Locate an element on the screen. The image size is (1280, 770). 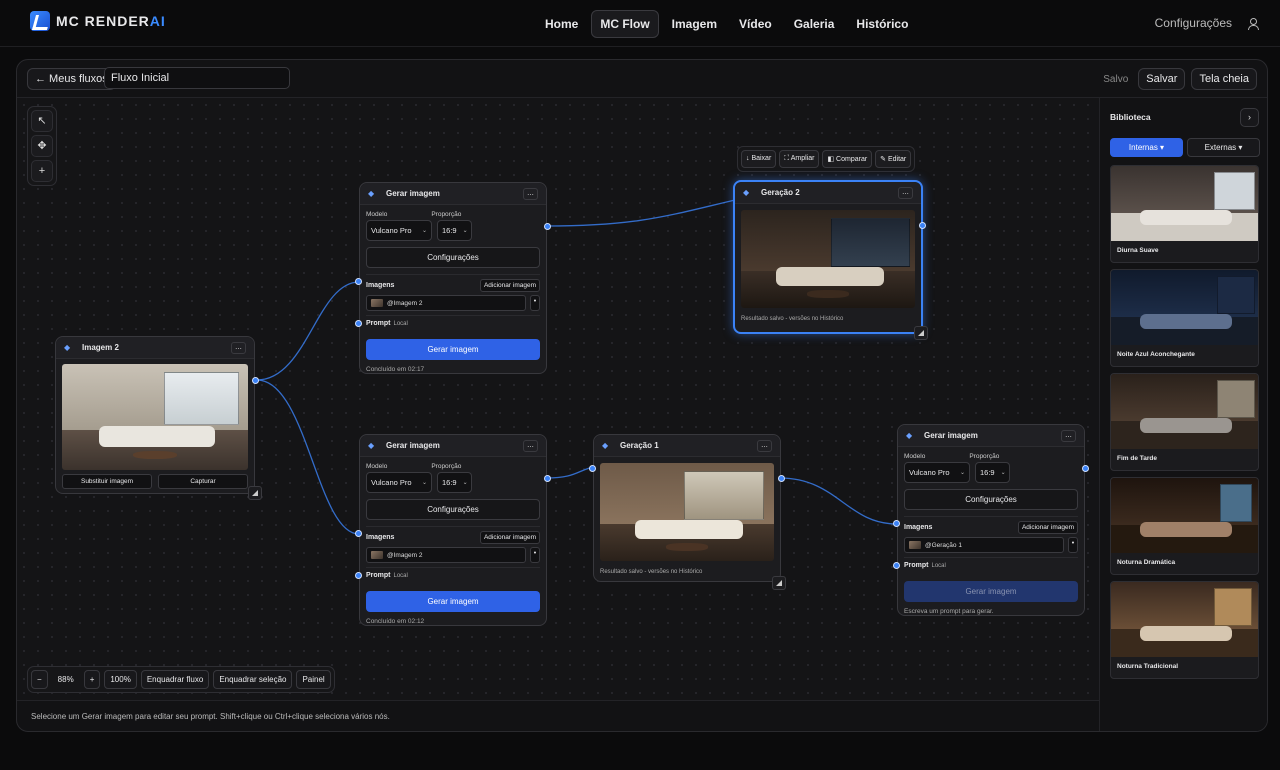
fit-flow-button: Enquadrar fluxo is located at coordinates (175, 679).